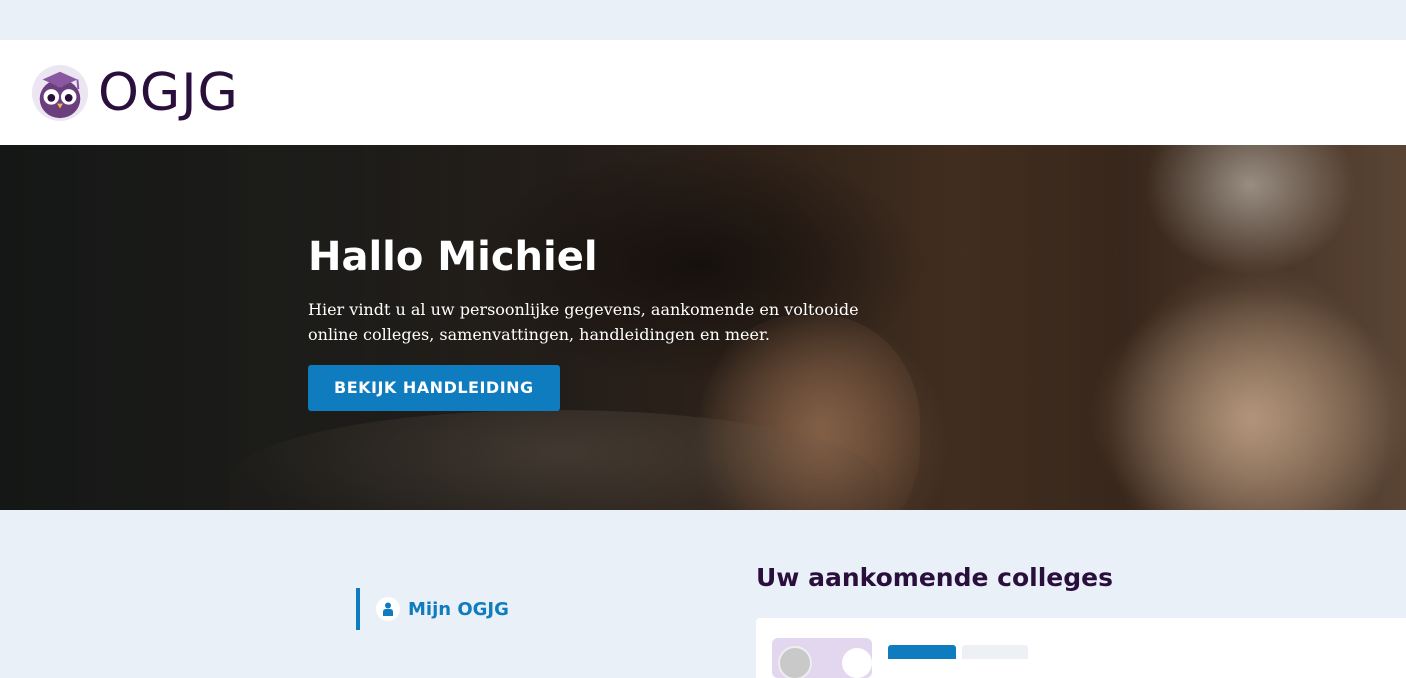 This screenshot has height=678, width=1406. I want to click on lecture-thumbnail, so click(822, 658).